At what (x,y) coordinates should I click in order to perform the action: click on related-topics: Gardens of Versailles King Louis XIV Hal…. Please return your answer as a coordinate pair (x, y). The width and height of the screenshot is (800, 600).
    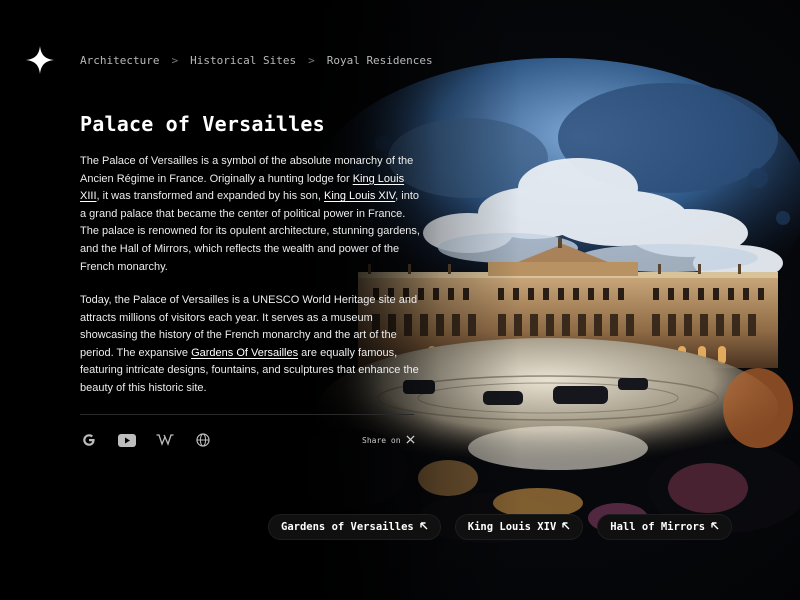
    Looking at the image, I should click on (500, 527).